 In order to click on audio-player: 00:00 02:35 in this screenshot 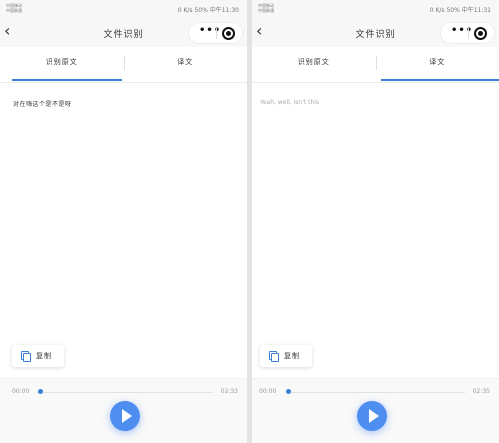, I will do `click(375, 410)`.